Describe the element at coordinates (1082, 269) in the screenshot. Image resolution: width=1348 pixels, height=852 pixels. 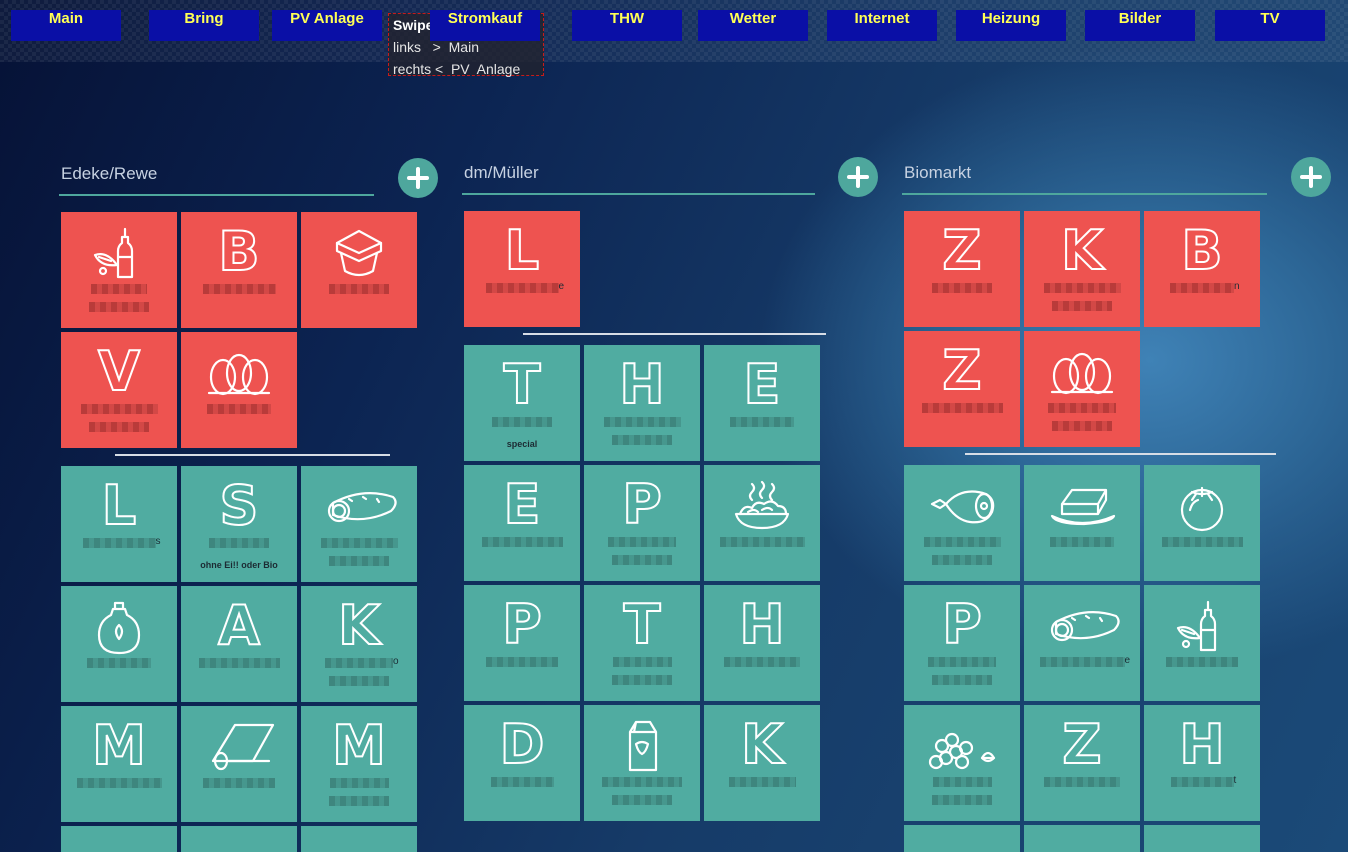
I see `pending-item-tile: K` at that location.